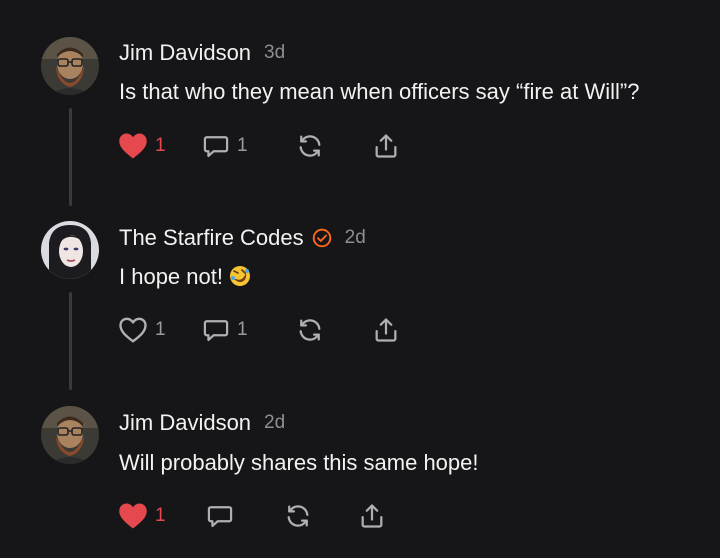 Image resolution: width=720 pixels, height=558 pixels. What do you see at coordinates (240, 276) in the screenshot?
I see `rolling-on-floor-laughing-emoji-icon` at bounding box center [240, 276].